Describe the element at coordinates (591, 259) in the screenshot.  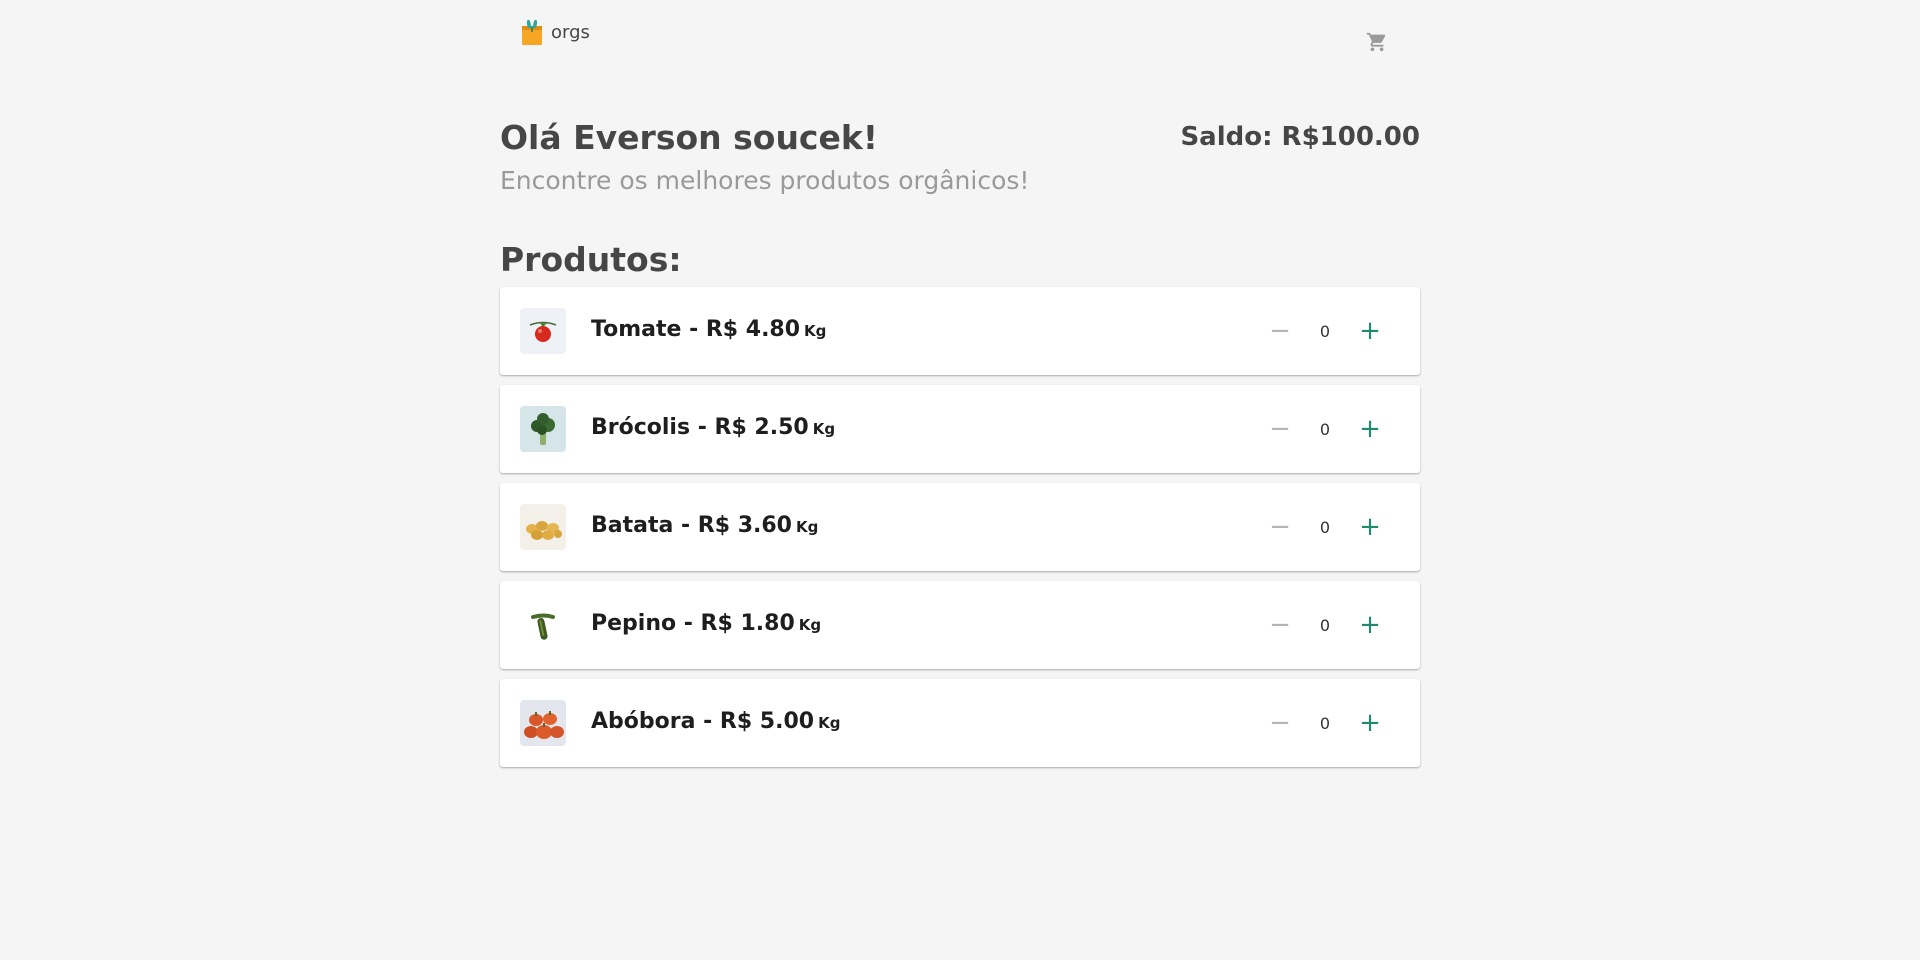
I see `products-section-title: Produtos:` at that location.